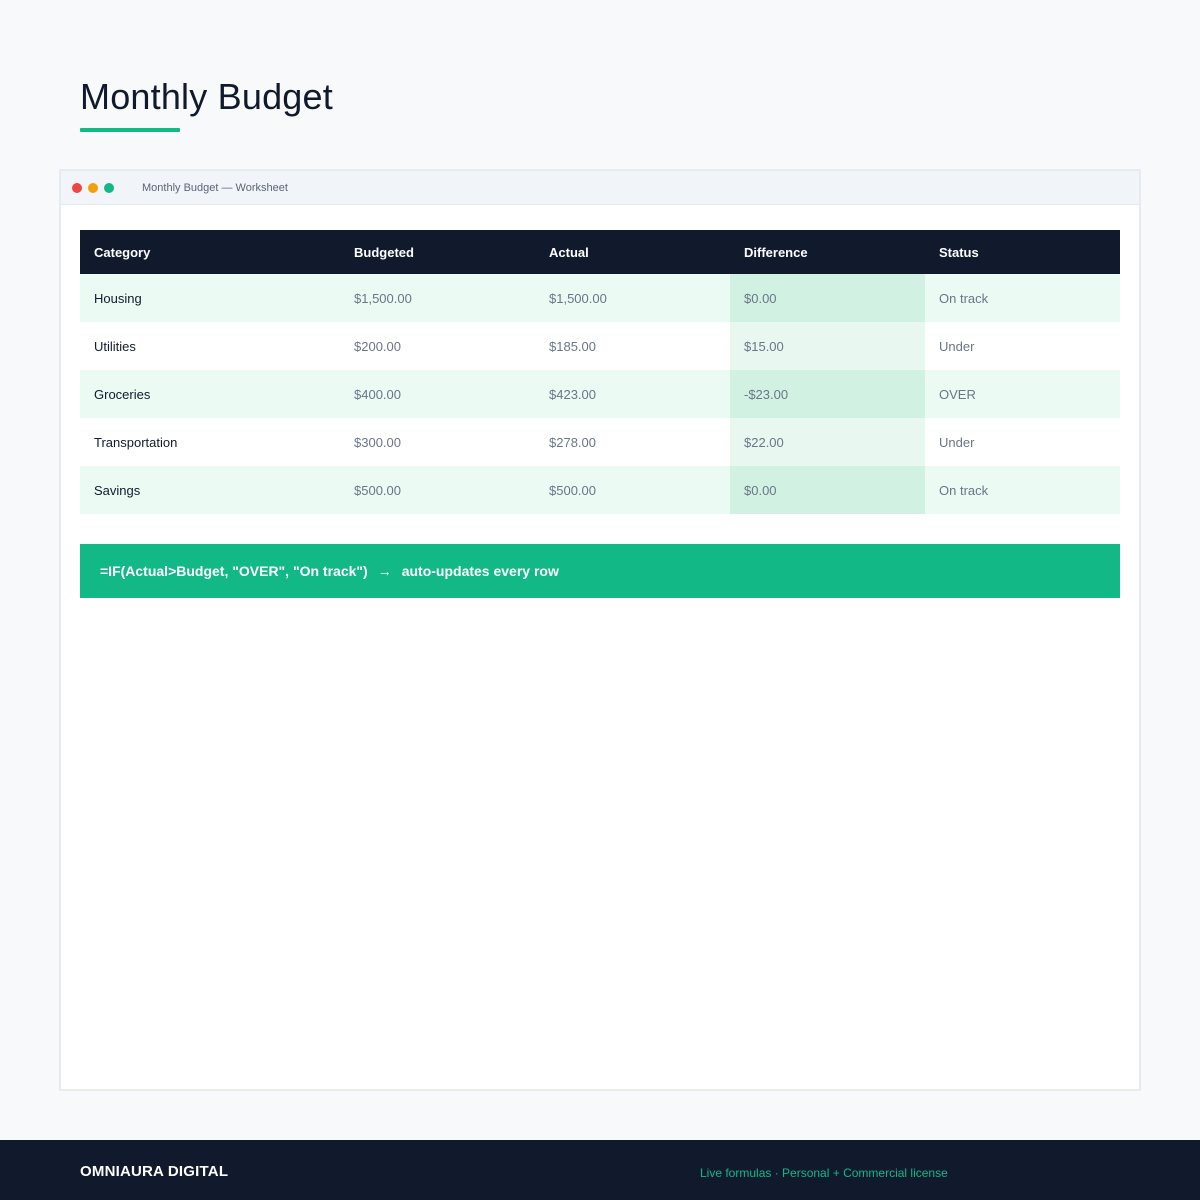 The width and height of the screenshot is (1200, 1200). Describe the element at coordinates (632, 442) in the screenshot. I see `cell-actual: $278.00` at that location.